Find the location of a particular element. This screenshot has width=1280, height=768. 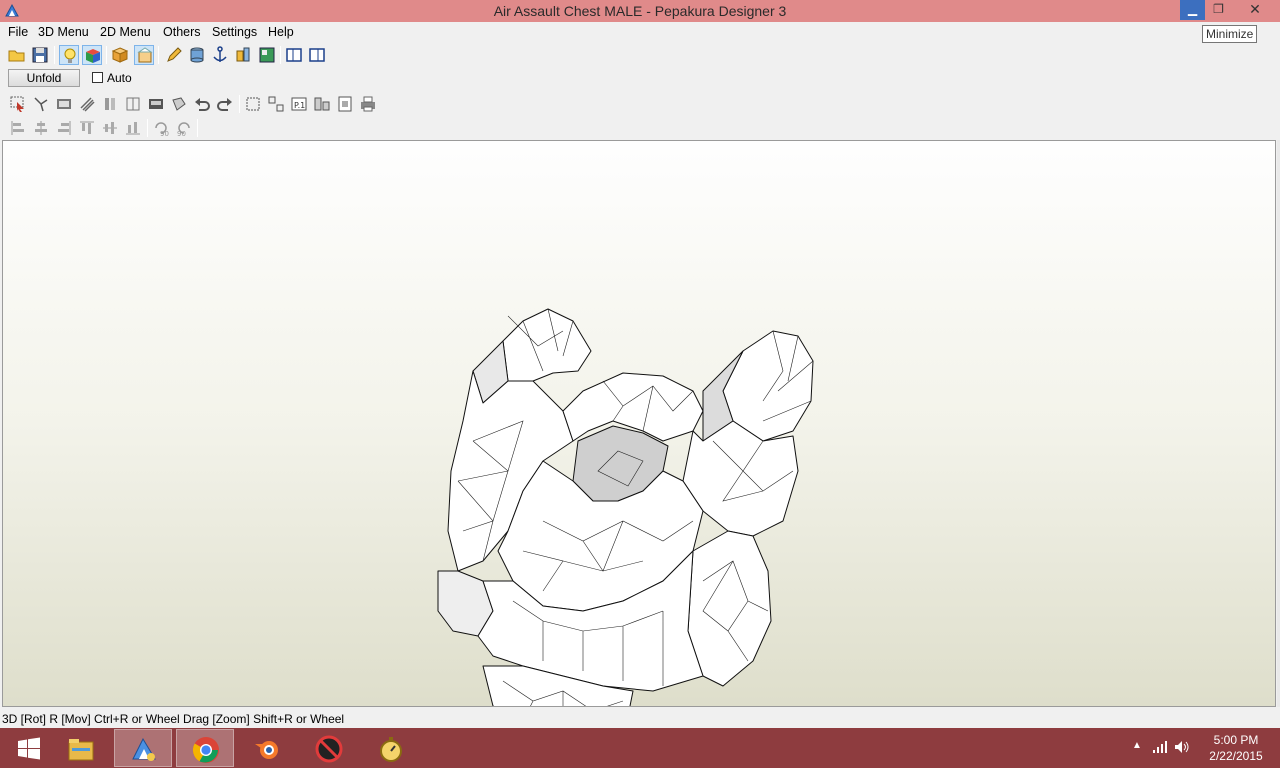

align-middle-icon is located at coordinates (110, 128).